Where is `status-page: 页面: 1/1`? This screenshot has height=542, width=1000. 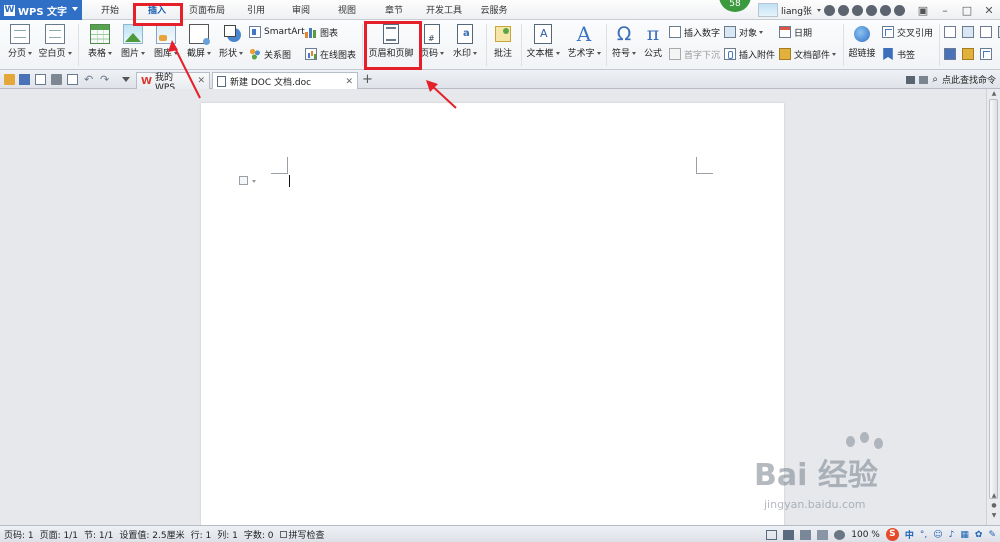 status-page: 页面: 1/1 is located at coordinates (59, 534).